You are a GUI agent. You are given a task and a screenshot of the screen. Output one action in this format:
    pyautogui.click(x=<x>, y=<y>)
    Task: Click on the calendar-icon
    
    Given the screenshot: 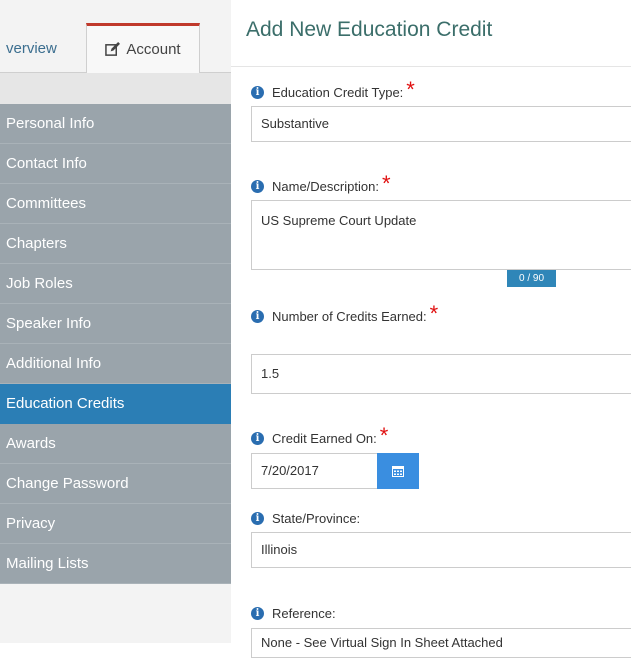 What is the action you would take?
    pyautogui.click(x=398, y=471)
    